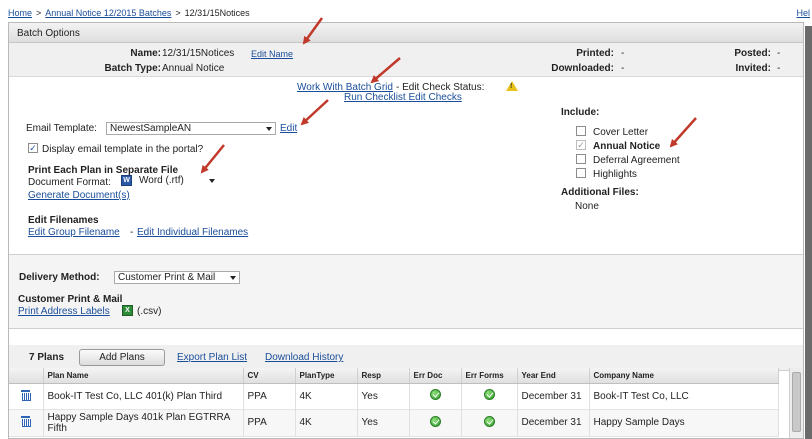 Image resolution: width=812 pixels, height=439 pixels. What do you see at coordinates (403, 97) in the screenshot?
I see `run-checklist-link: Run Checklist Edit Checks` at bounding box center [403, 97].